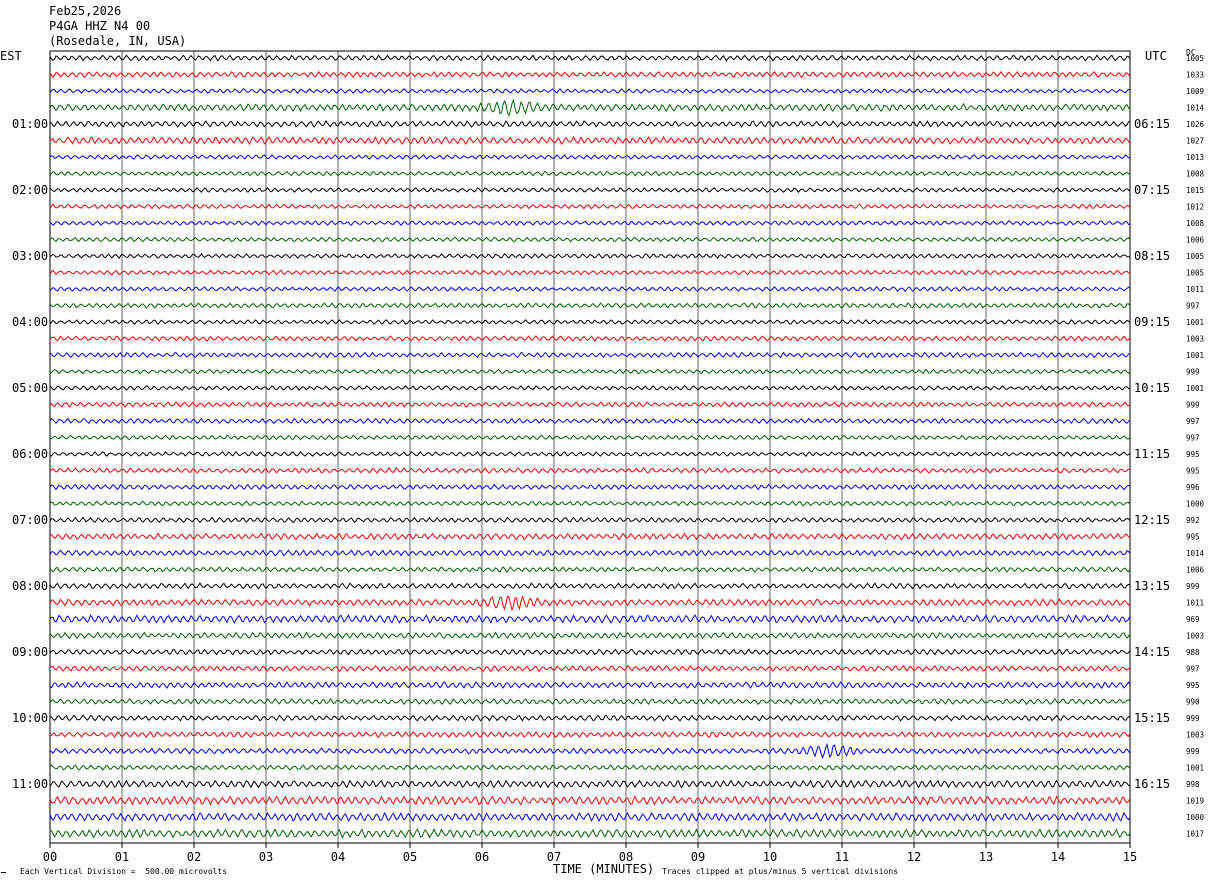 Image resolution: width=1210 pixels, height=886 pixels. What do you see at coordinates (410, 857) in the screenshot?
I see `x-tick-label-05: 05` at bounding box center [410, 857].